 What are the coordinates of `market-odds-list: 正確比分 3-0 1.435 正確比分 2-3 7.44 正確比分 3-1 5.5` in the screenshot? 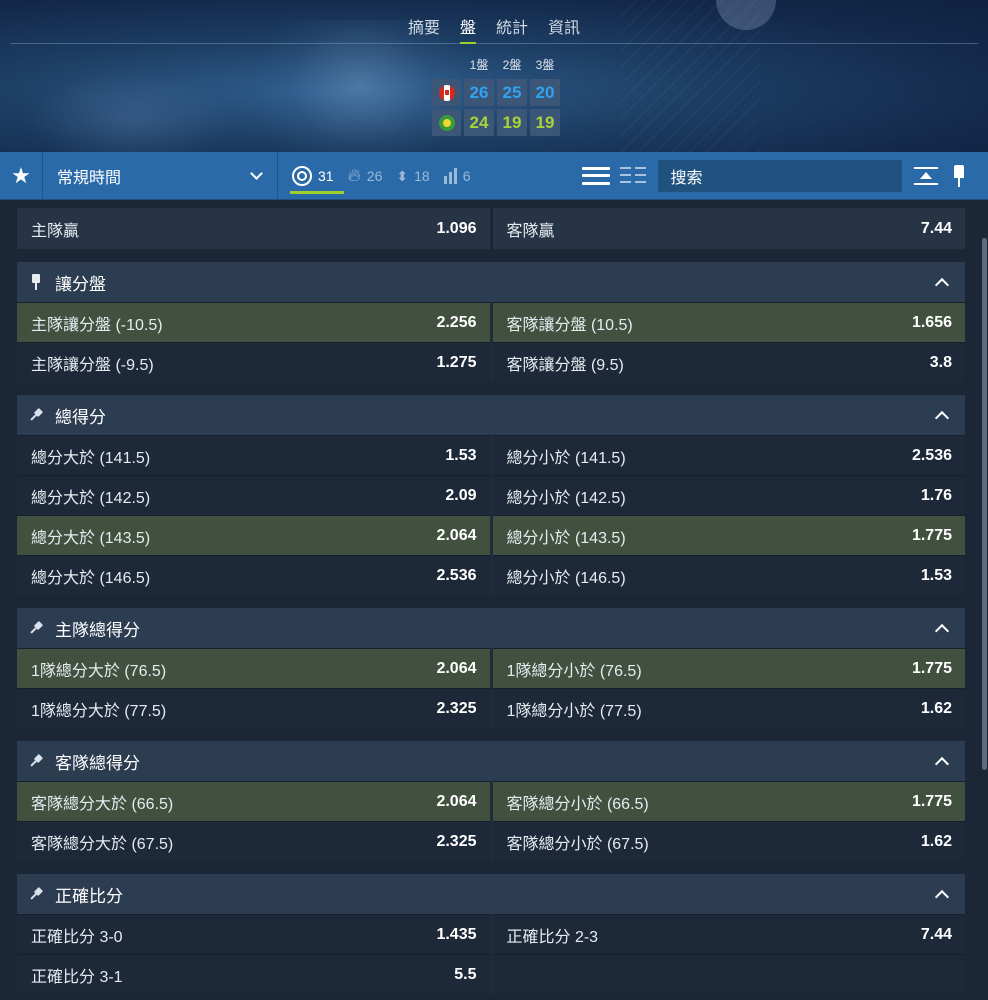 It's located at (491, 954).